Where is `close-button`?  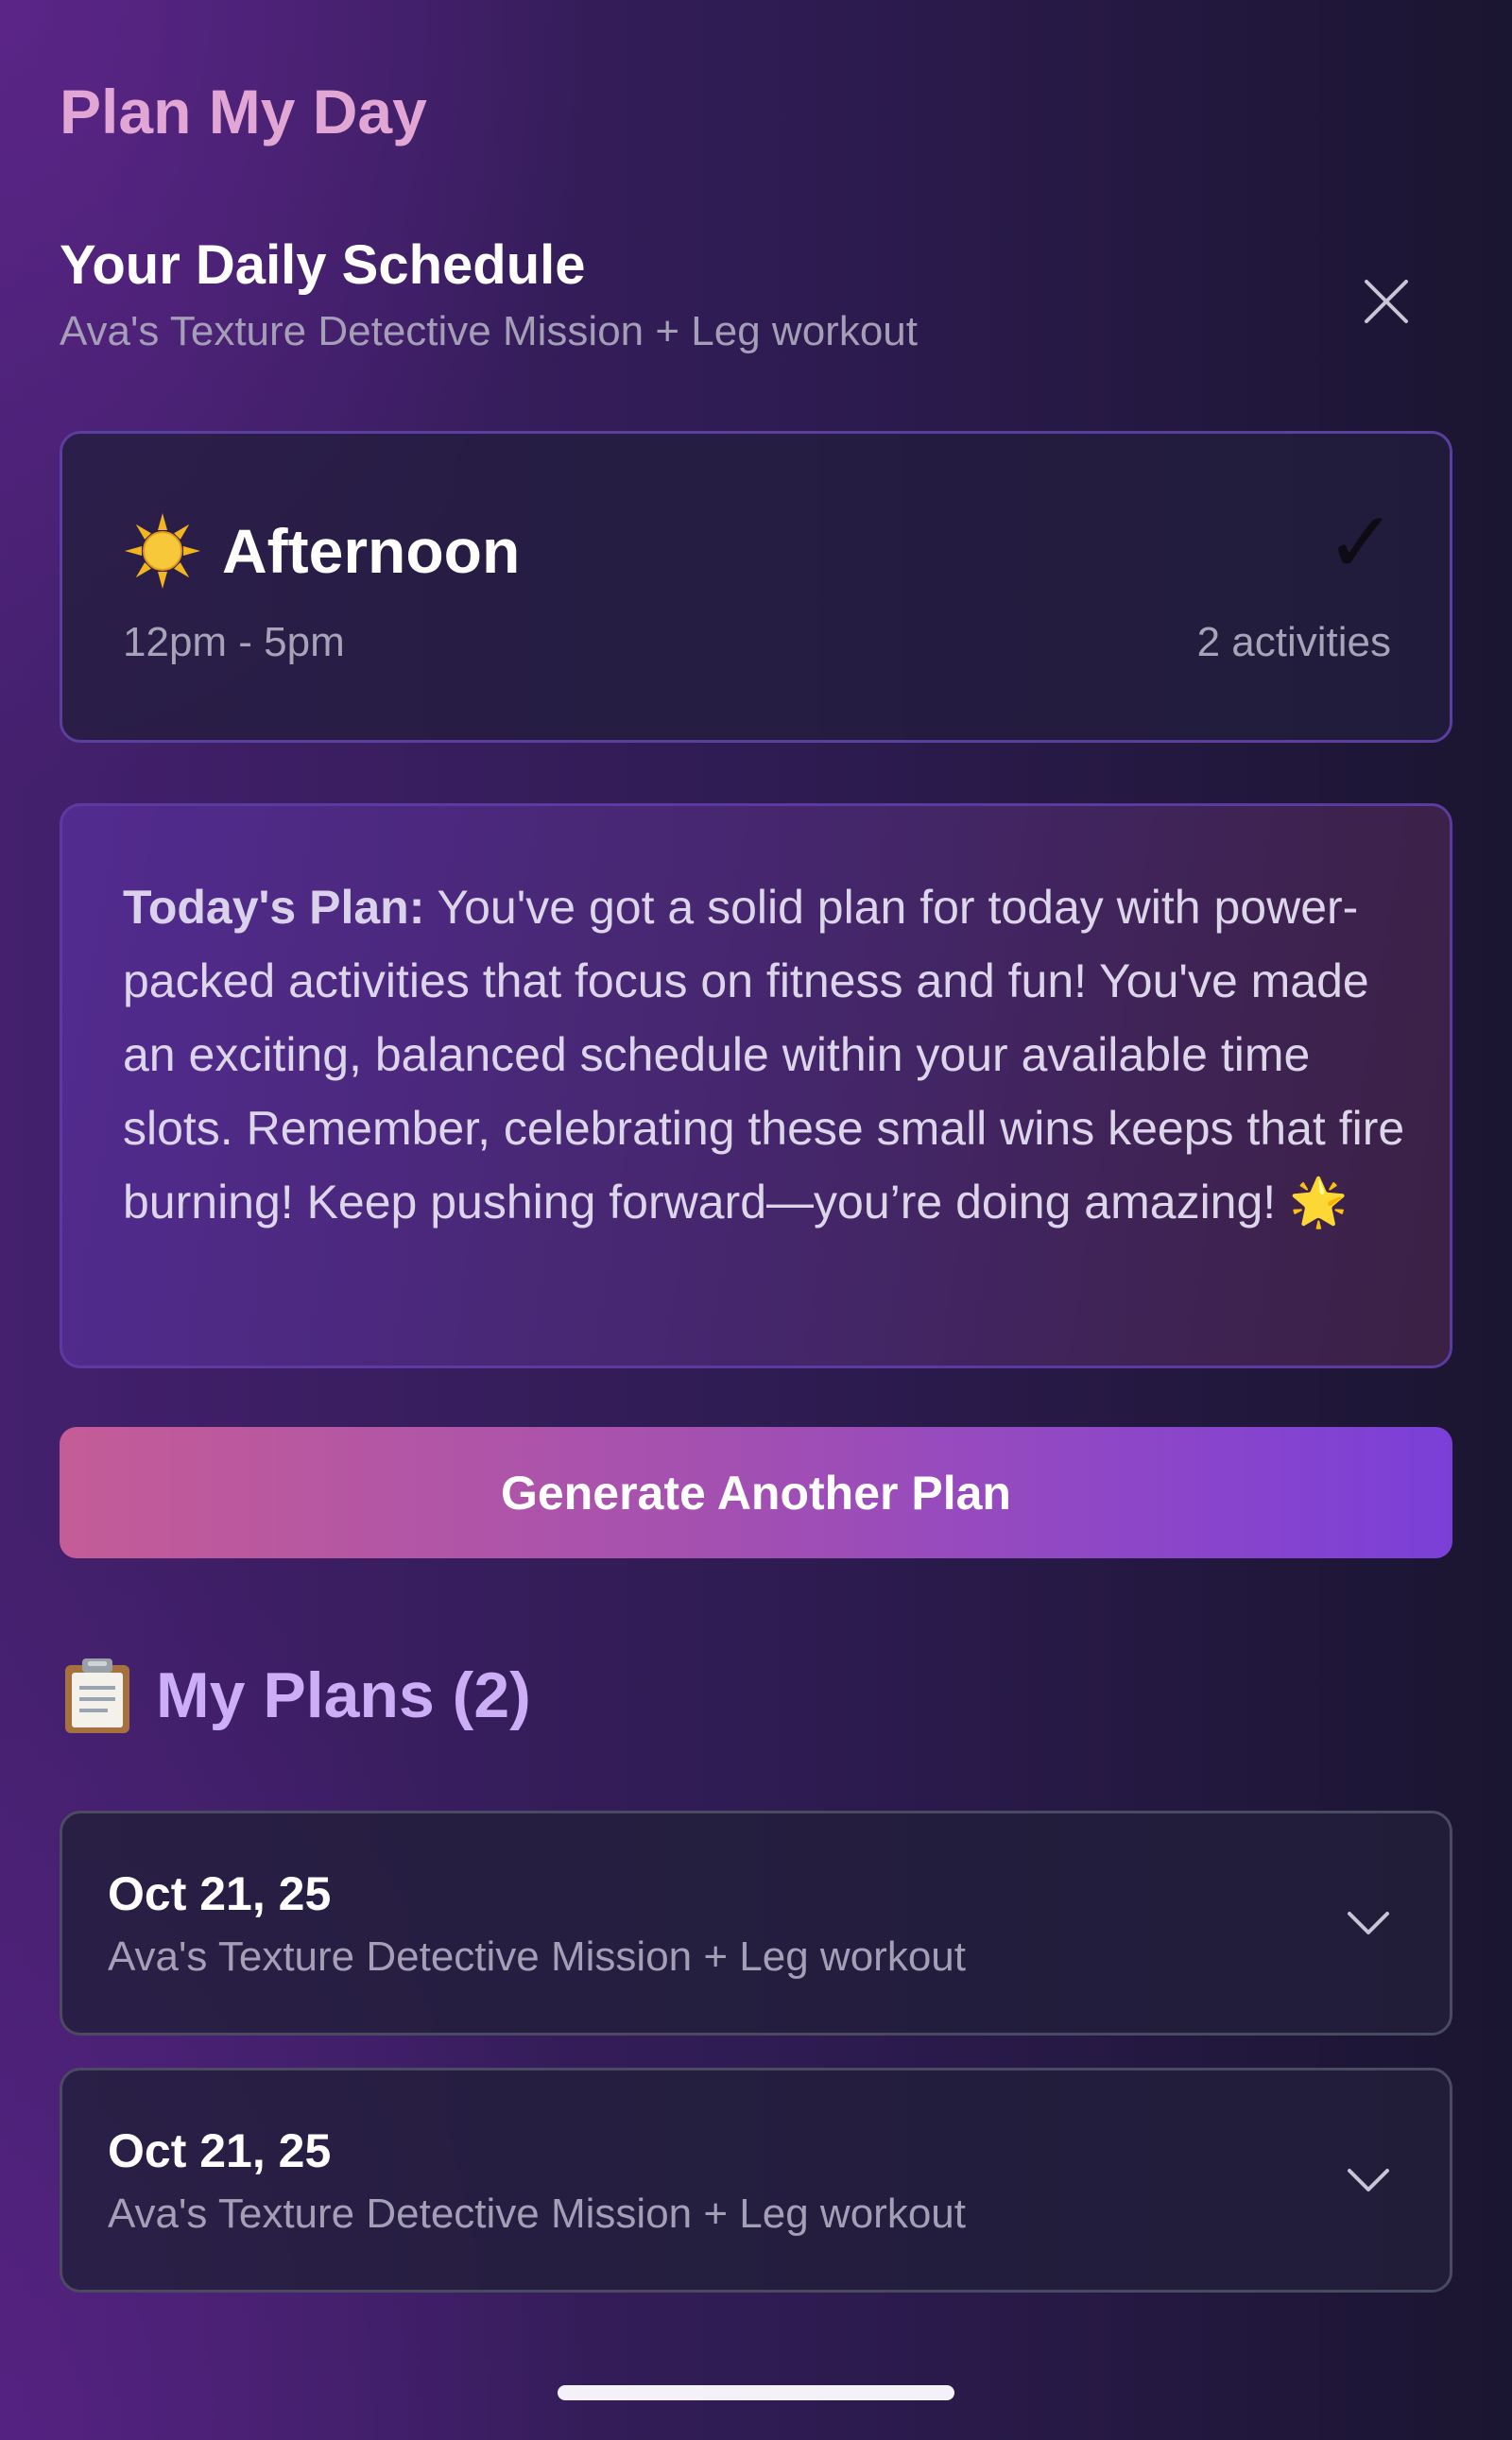
close-button is located at coordinates (1386, 301).